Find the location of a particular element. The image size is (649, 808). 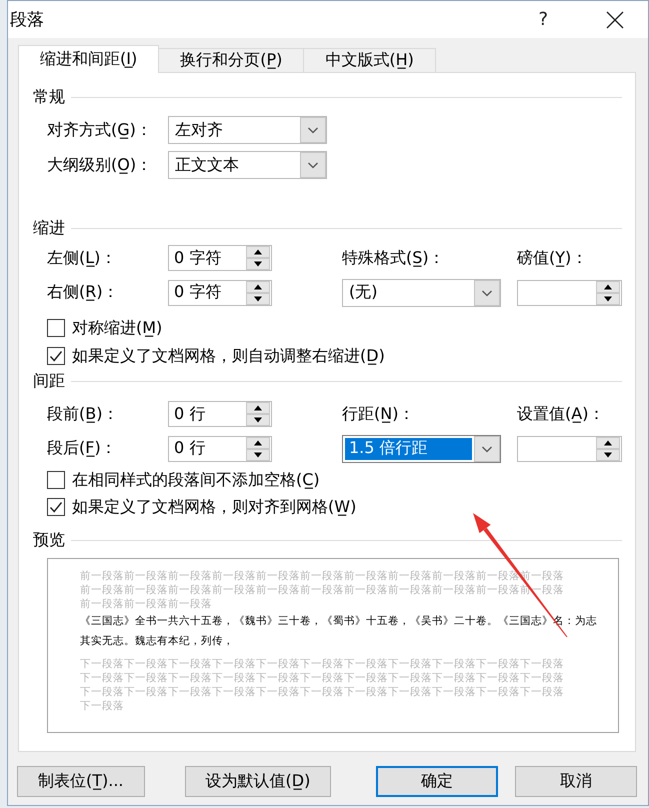

set-default-button: 设为默认值(D̲) is located at coordinates (258, 781).